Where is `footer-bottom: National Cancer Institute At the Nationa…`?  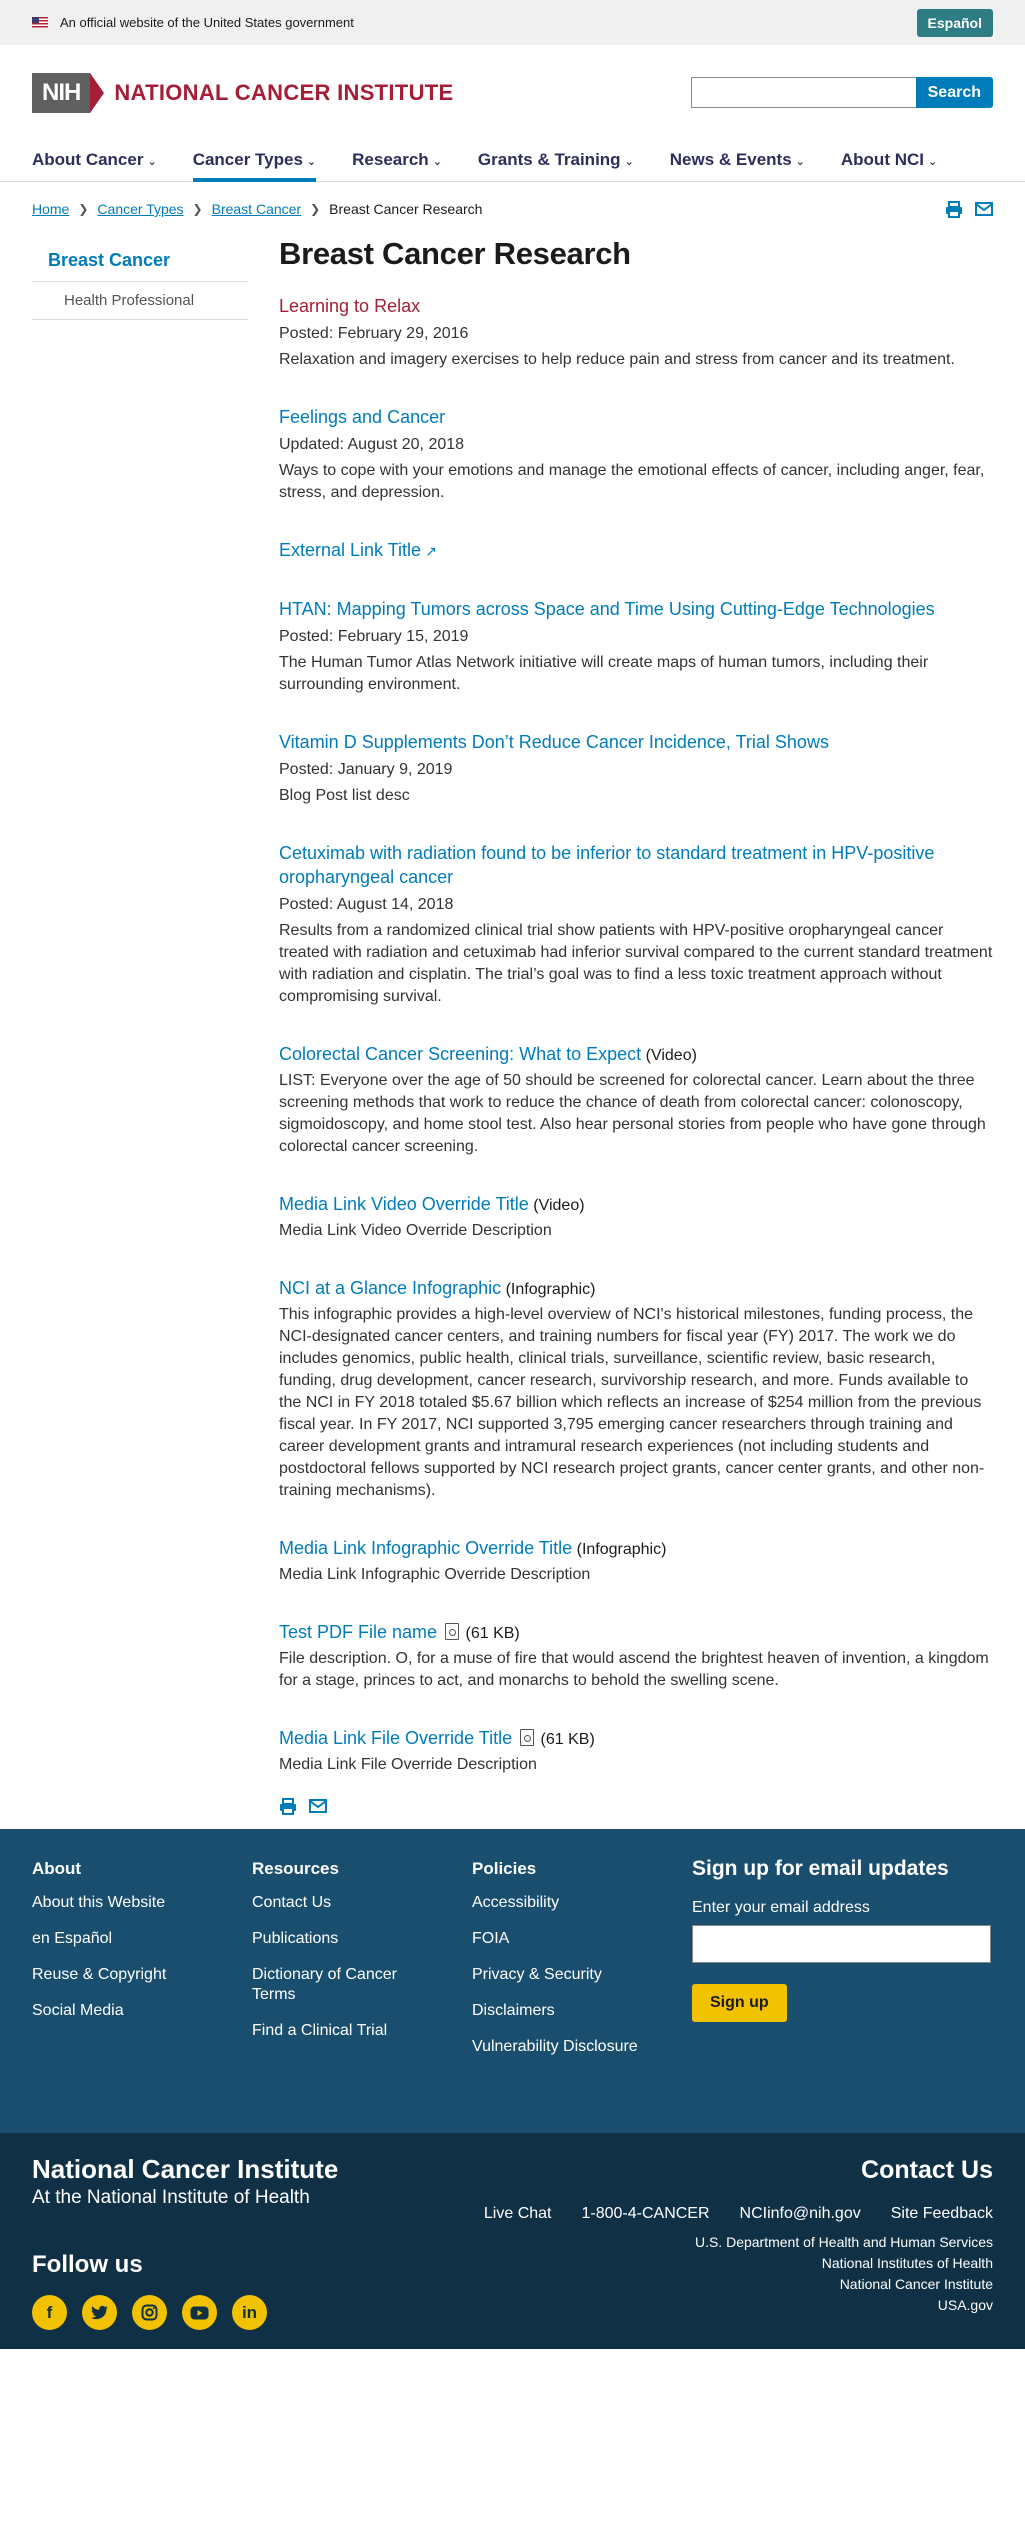
footer-bottom: National Cancer Institute At the Nationa… is located at coordinates (512, 2241).